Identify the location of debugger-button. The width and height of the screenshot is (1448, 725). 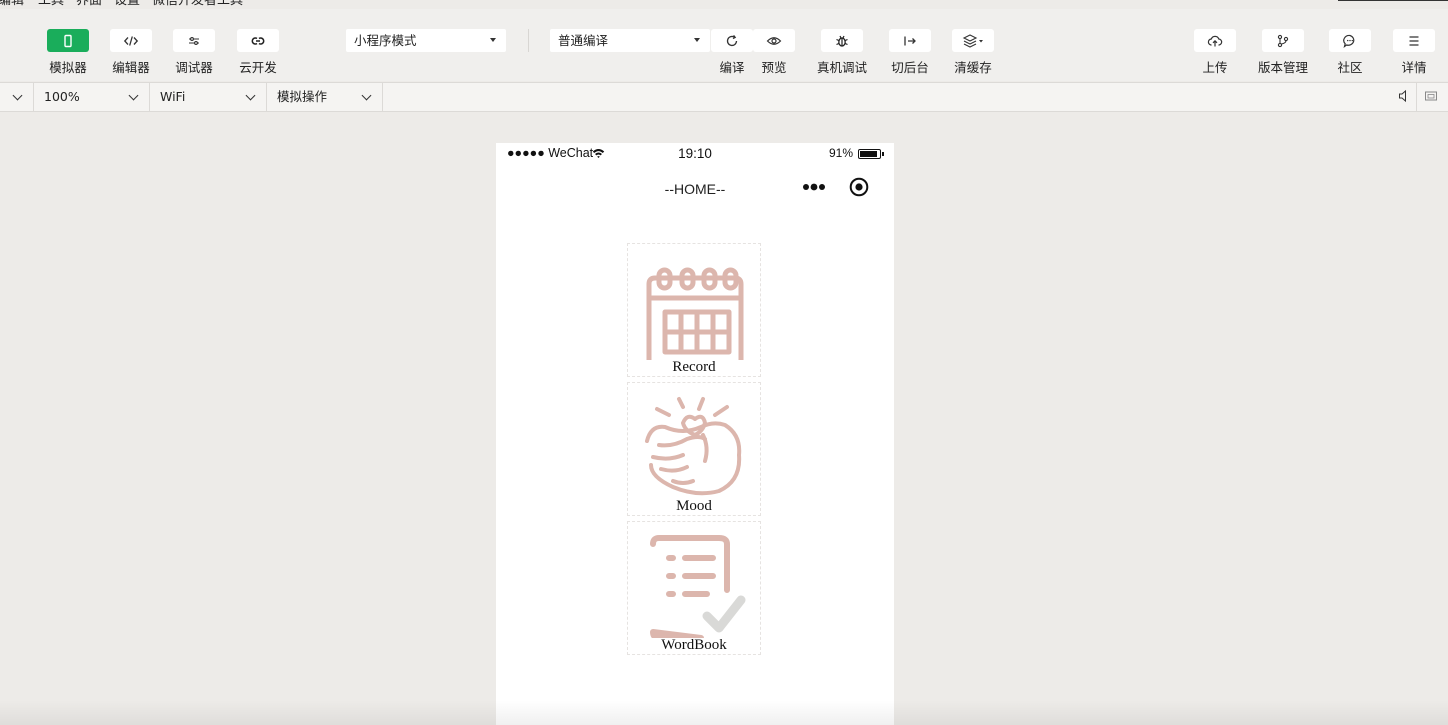
(194, 40).